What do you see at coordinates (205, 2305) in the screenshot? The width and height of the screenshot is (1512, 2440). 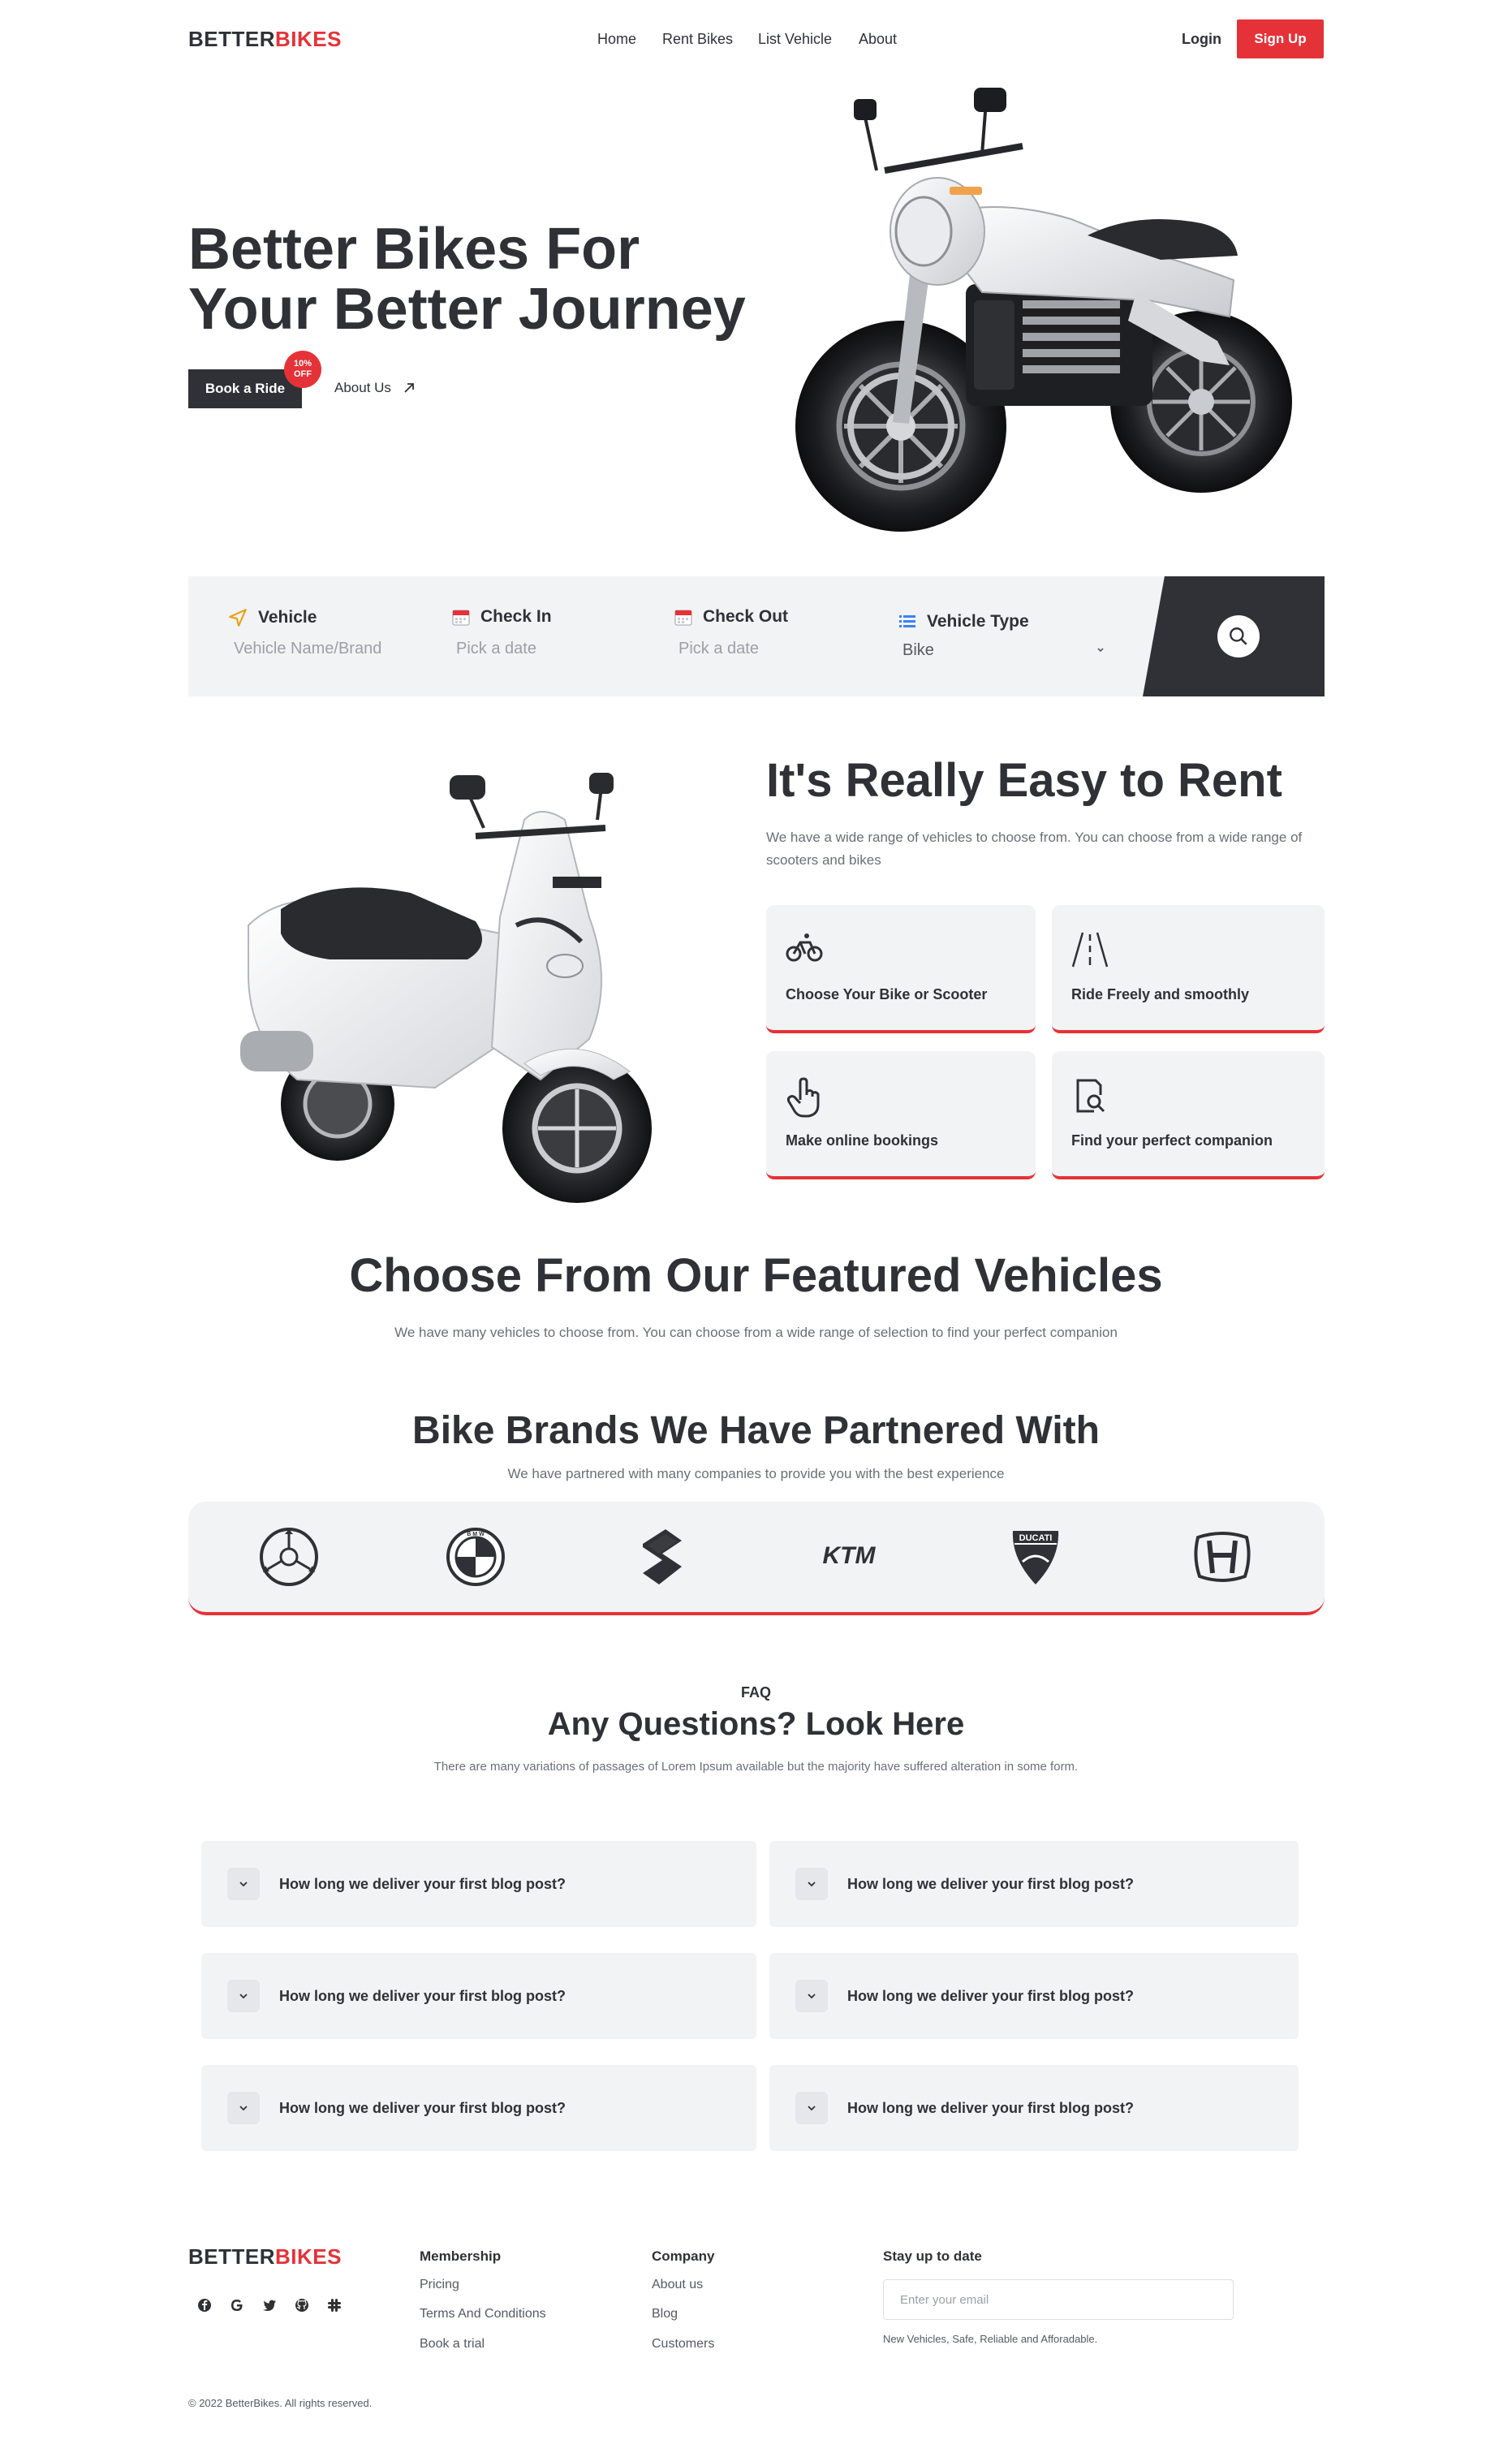 I see `facebook-icon` at bounding box center [205, 2305].